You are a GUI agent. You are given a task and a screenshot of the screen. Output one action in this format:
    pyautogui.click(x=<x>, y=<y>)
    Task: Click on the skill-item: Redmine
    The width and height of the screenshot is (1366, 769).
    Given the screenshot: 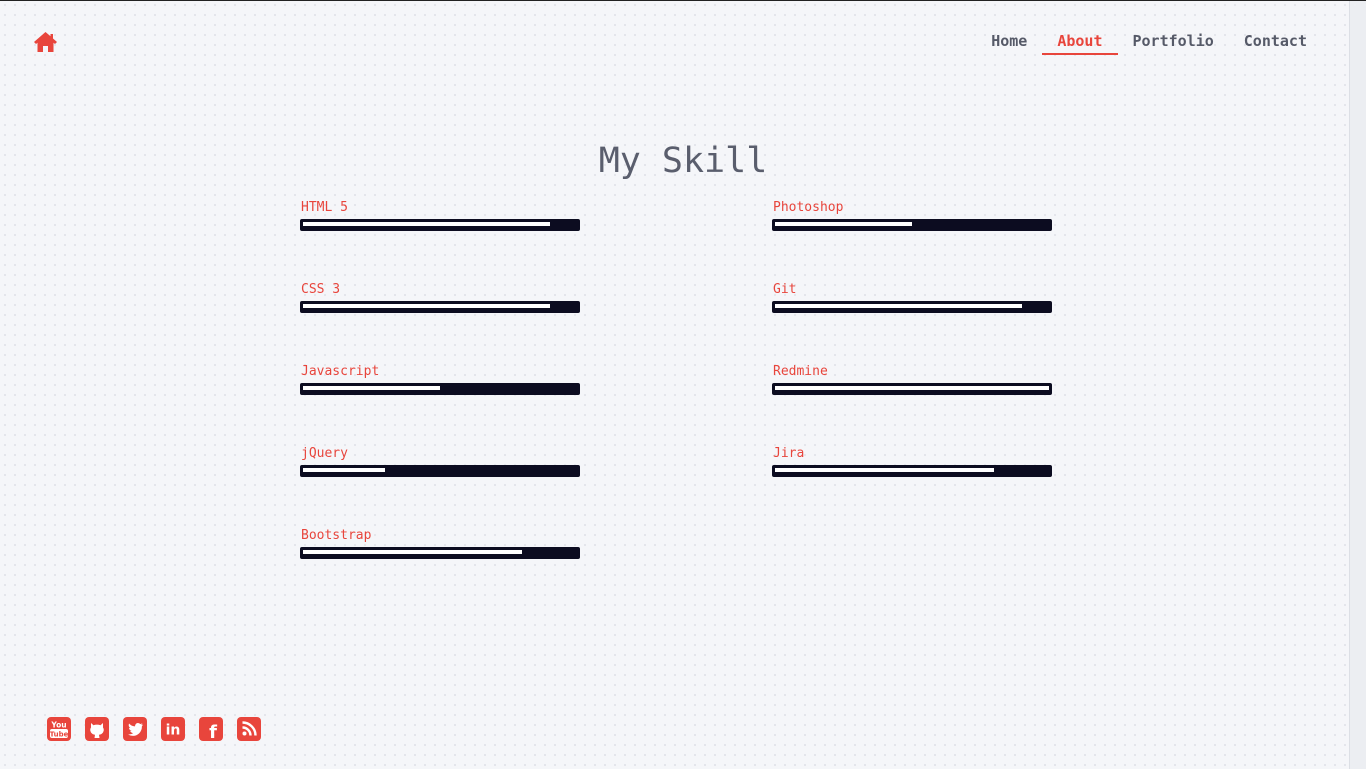 What is the action you would take?
    pyautogui.click(x=912, y=379)
    